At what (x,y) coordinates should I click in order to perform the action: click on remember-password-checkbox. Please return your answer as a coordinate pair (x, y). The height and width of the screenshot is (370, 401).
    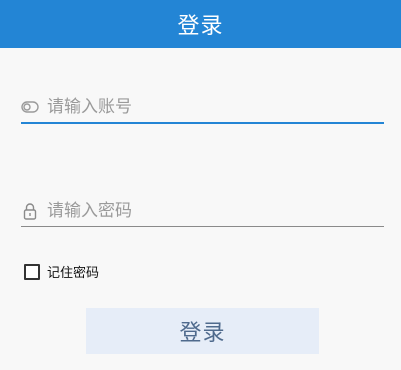
    Looking at the image, I should click on (32, 271).